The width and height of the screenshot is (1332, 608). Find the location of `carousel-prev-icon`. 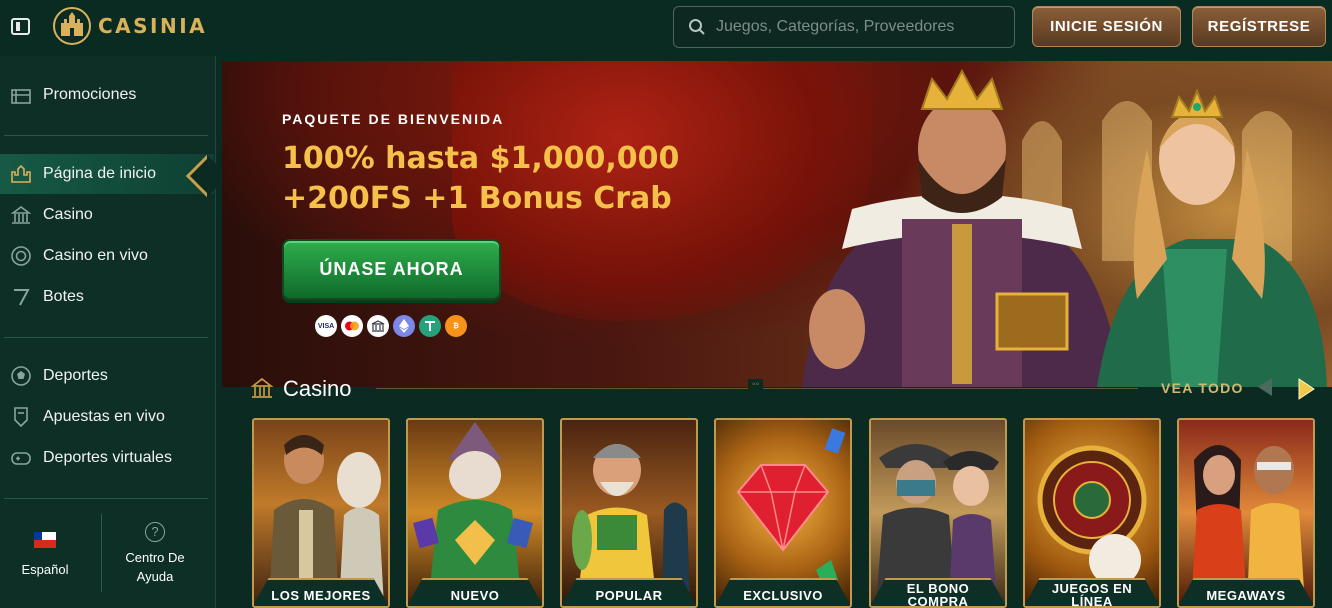

carousel-prev-icon is located at coordinates (1265, 387).